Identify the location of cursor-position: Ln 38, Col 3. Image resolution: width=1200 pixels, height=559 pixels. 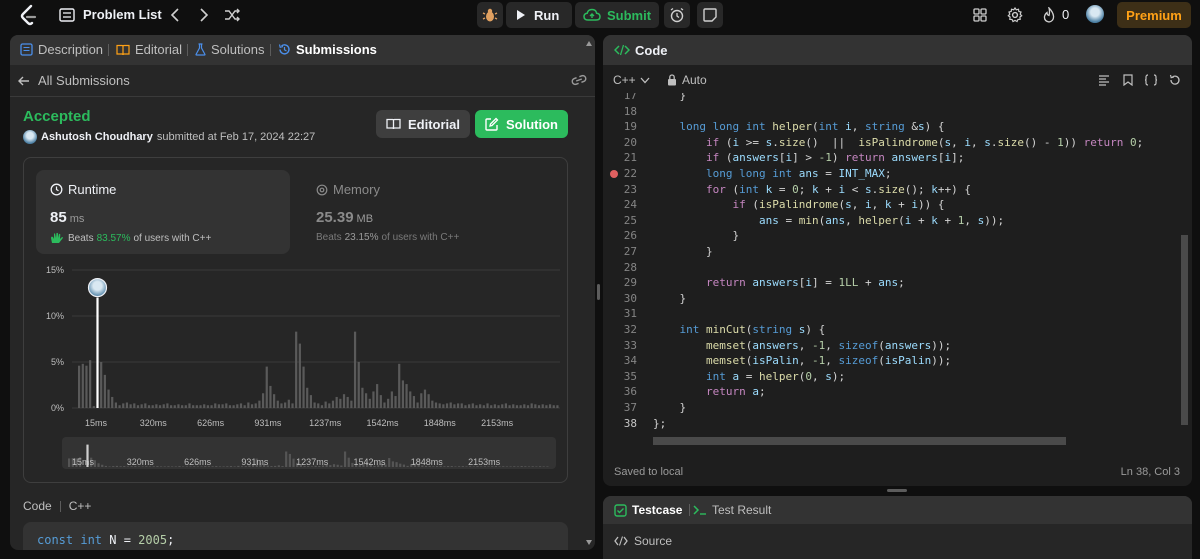
(1150, 472).